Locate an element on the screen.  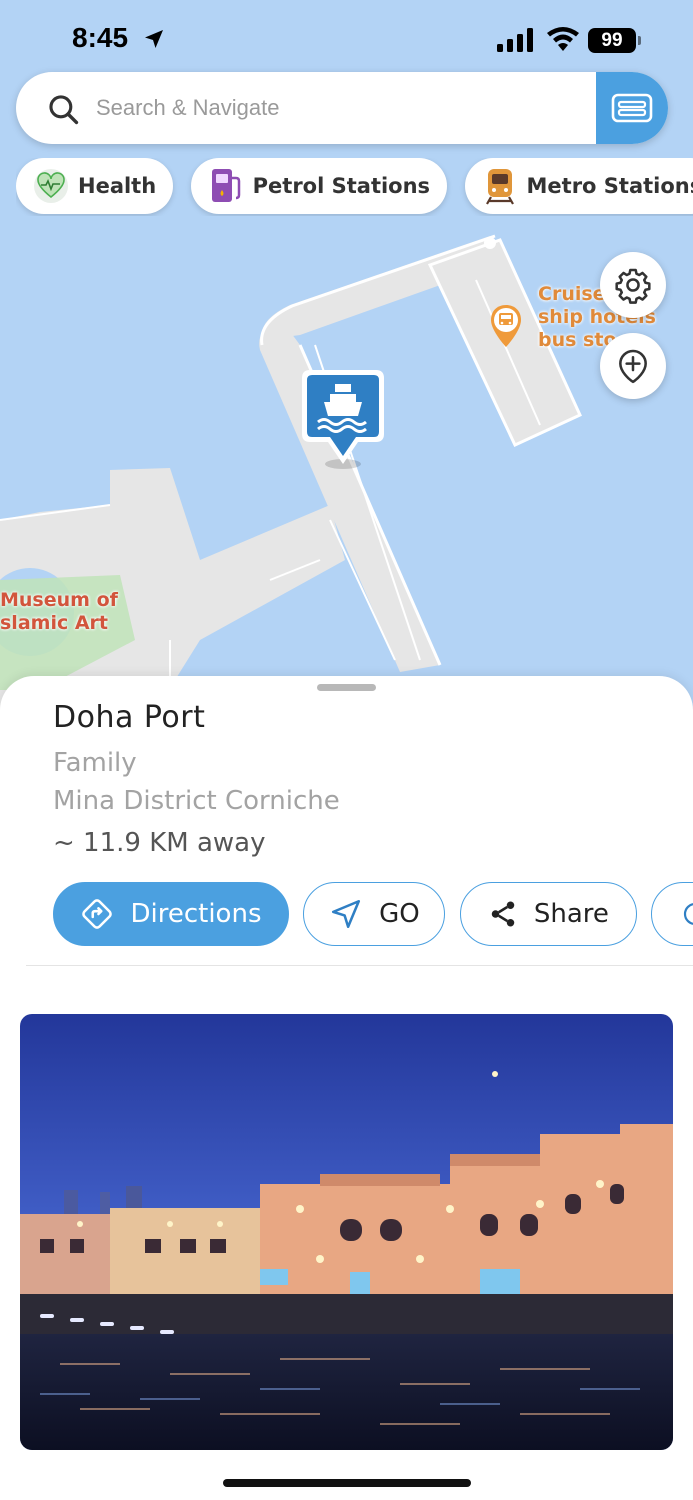
wifi-icon is located at coordinates (563, 39).